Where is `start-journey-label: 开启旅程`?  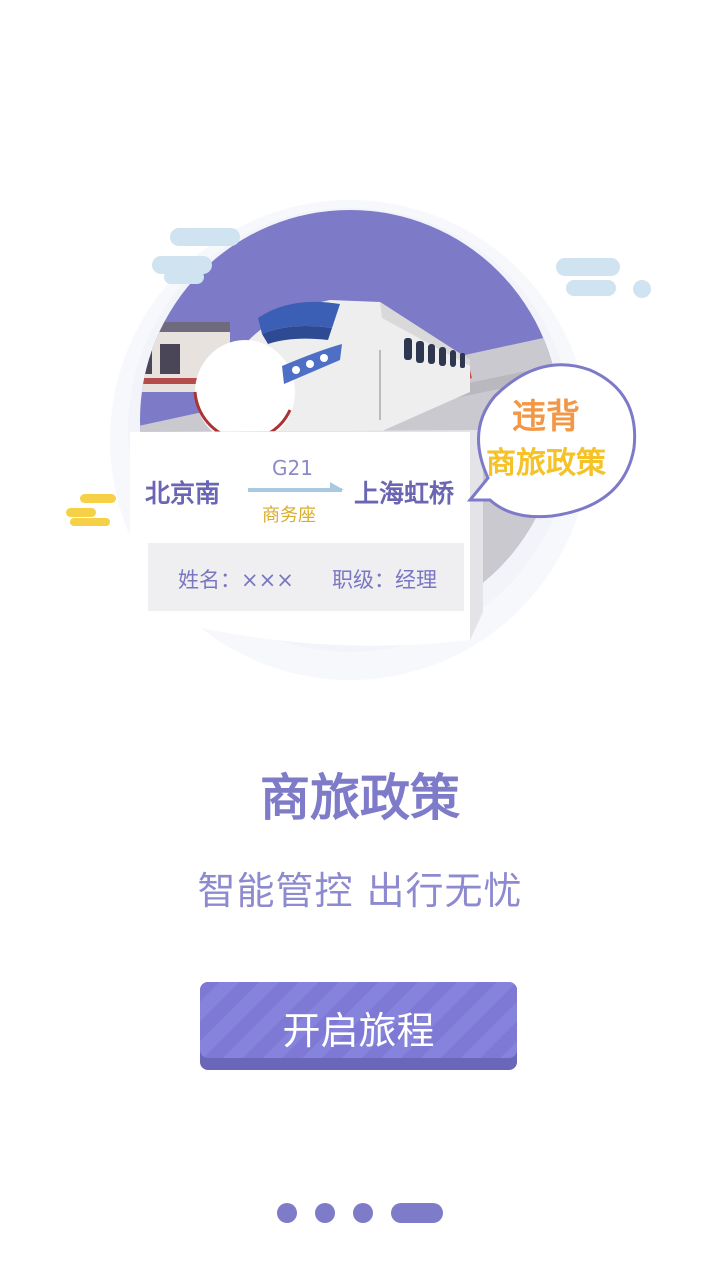
start-journey-label: 开启旅程 is located at coordinates (358, 1032).